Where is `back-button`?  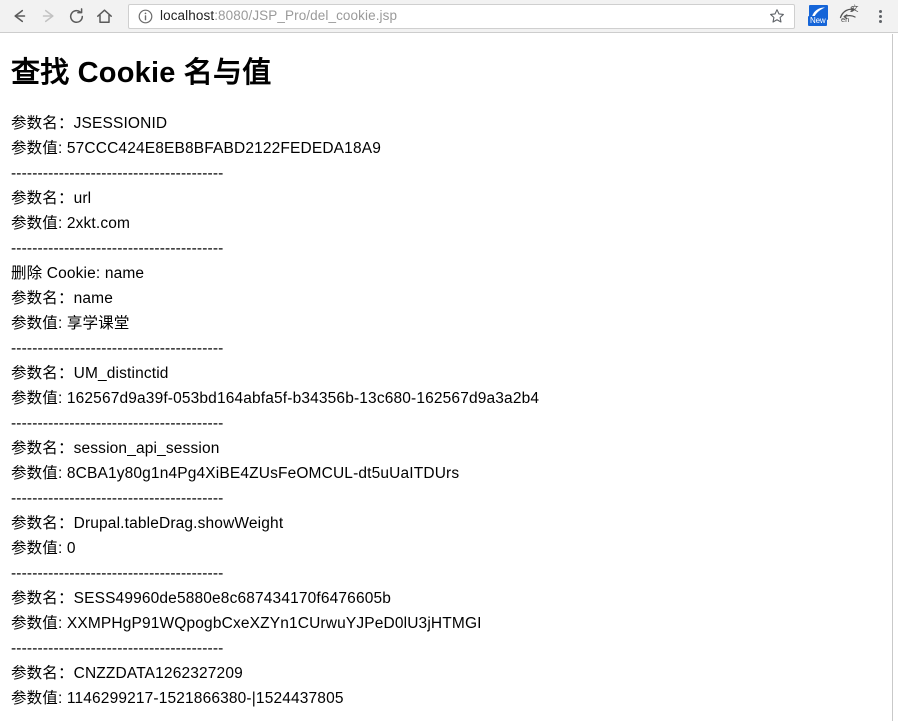 back-button is located at coordinates (20, 16).